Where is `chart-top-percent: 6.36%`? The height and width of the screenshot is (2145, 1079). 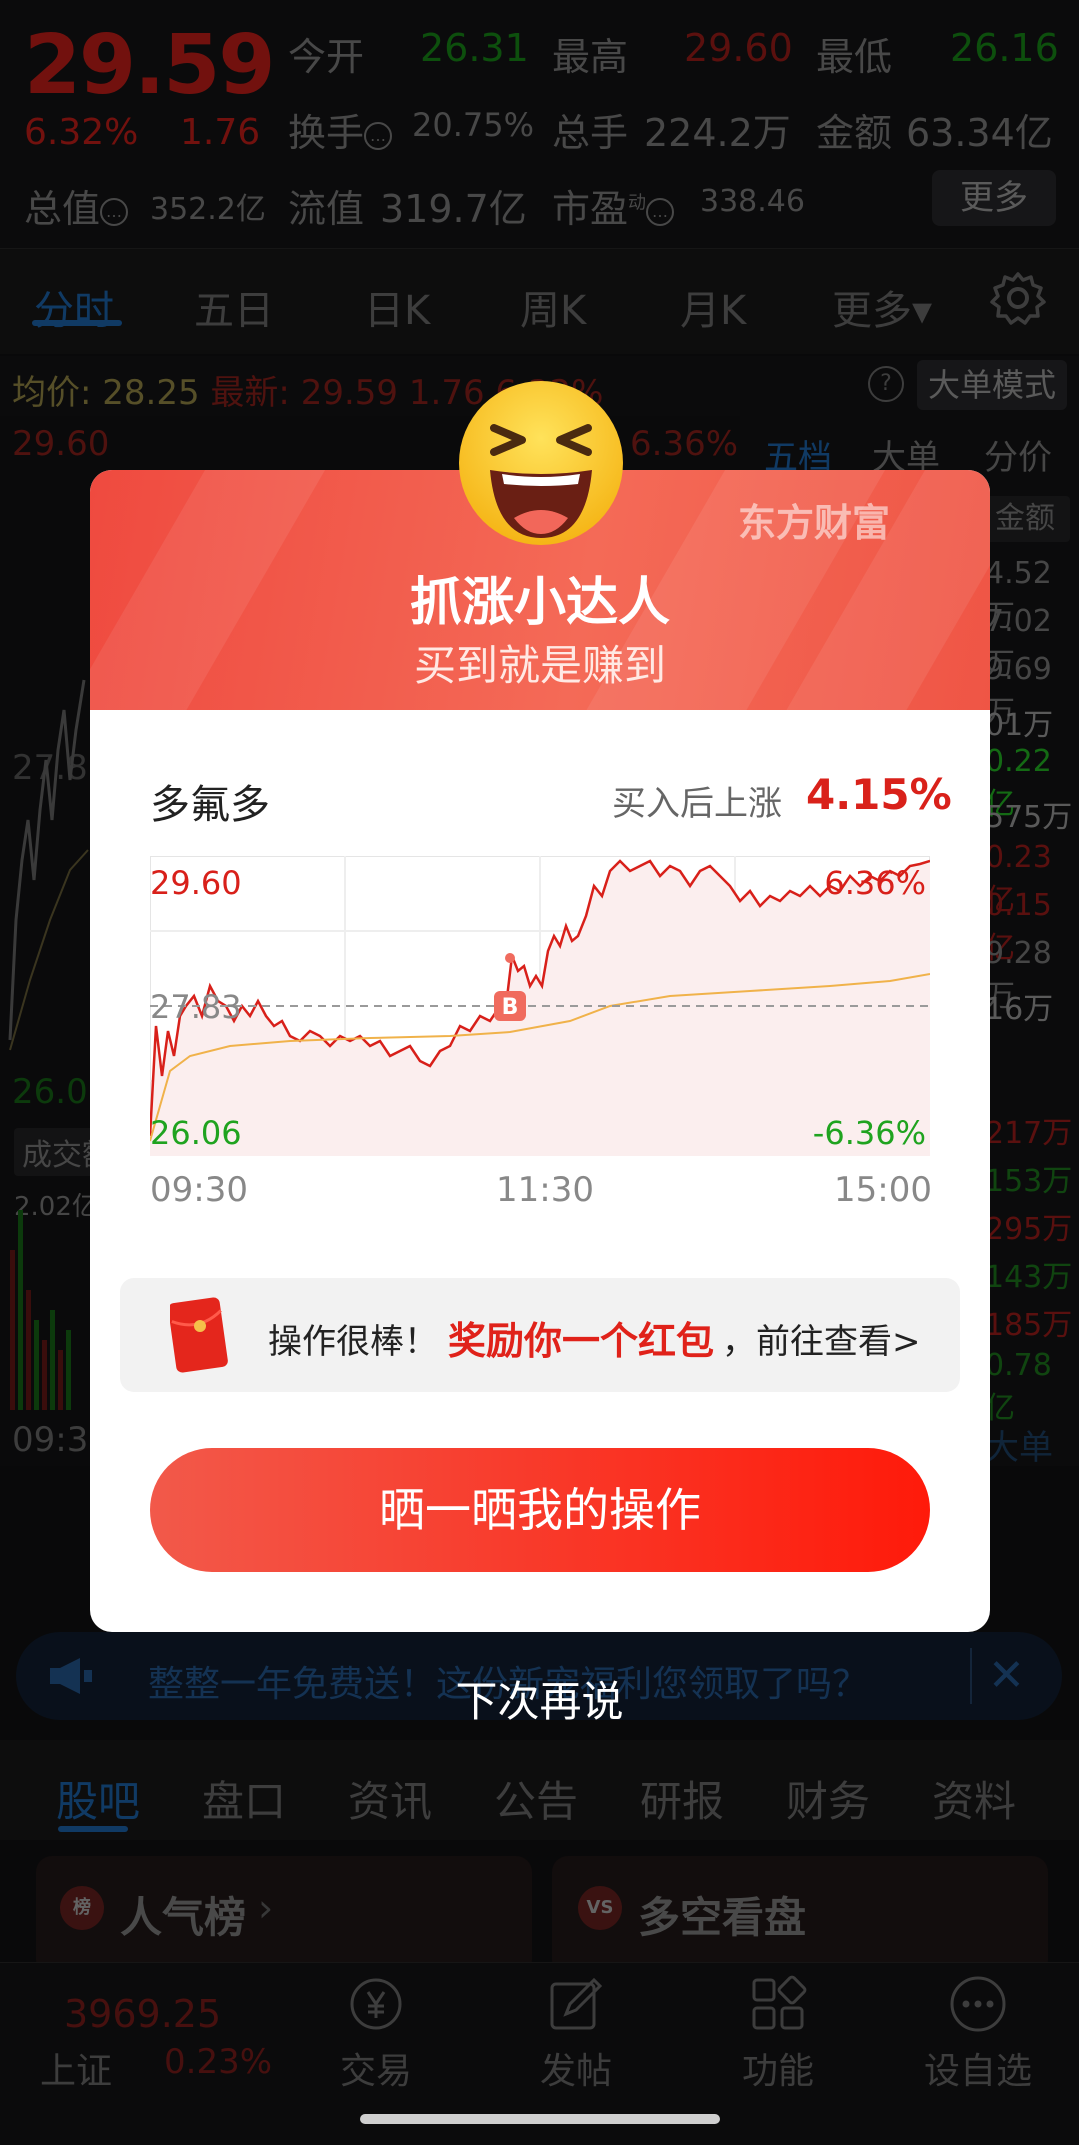
chart-top-percent: 6.36% is located at coordinates (875, 883).